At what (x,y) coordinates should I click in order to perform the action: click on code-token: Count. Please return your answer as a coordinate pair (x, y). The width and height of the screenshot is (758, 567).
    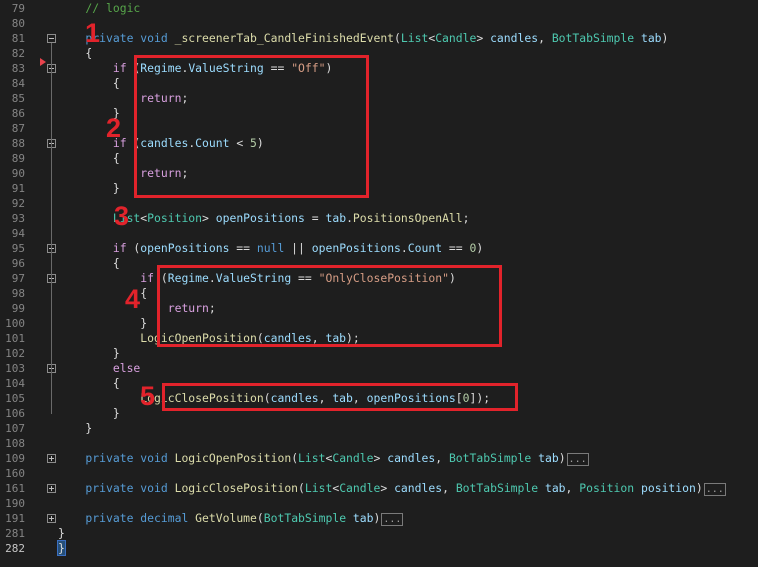
    Looking at the image, I should click on (425, 248).